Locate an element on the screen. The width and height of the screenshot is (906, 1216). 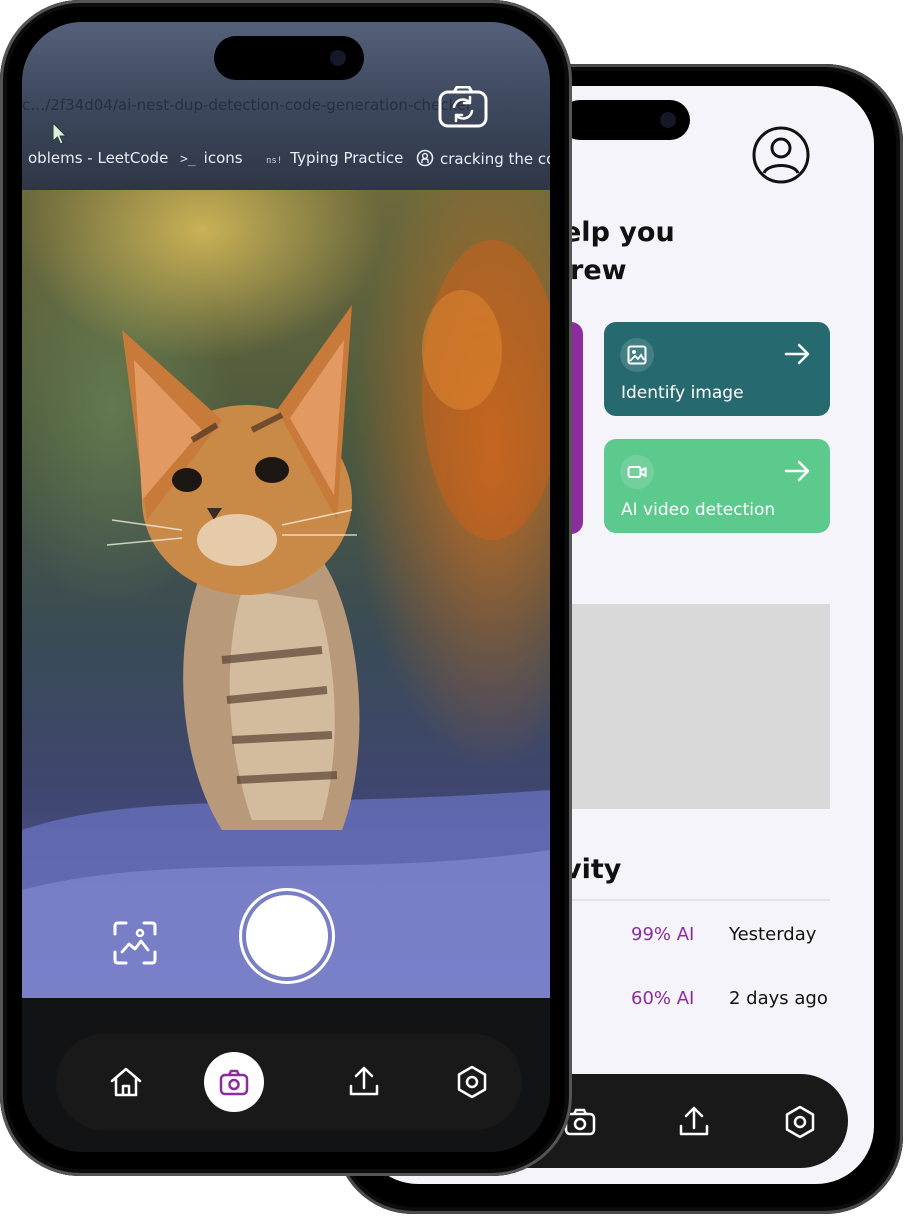
profile-avatar-icon is located at coordinates (781, 155).